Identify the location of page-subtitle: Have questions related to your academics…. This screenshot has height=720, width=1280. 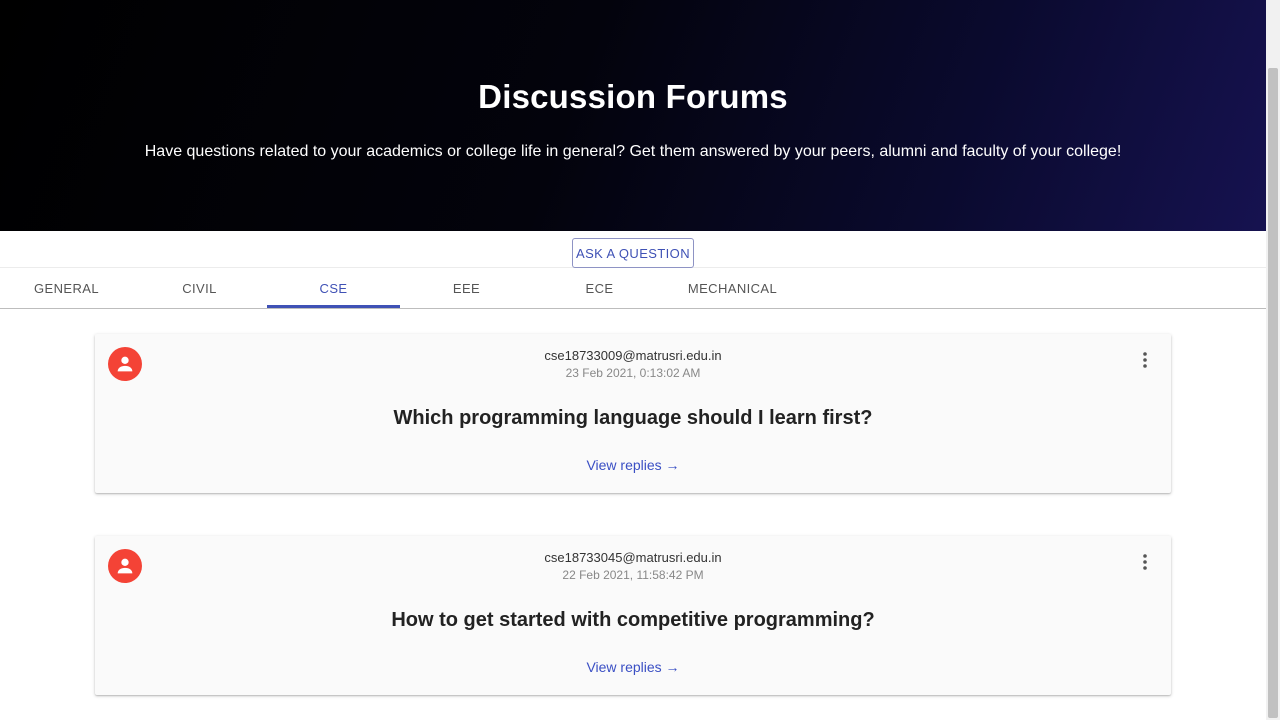
(633, 151).